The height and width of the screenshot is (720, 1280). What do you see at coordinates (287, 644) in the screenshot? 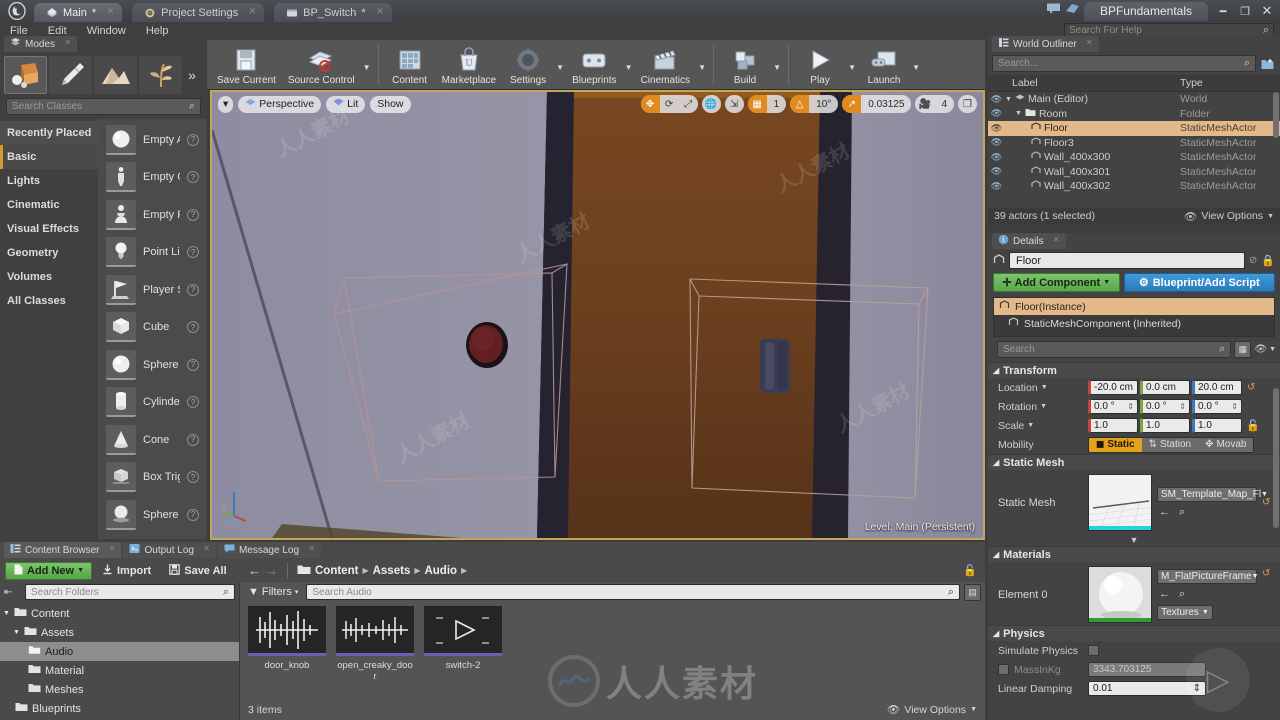
I see `asset-tile-door-knob: door_knob` at bounding box center [287, 644].